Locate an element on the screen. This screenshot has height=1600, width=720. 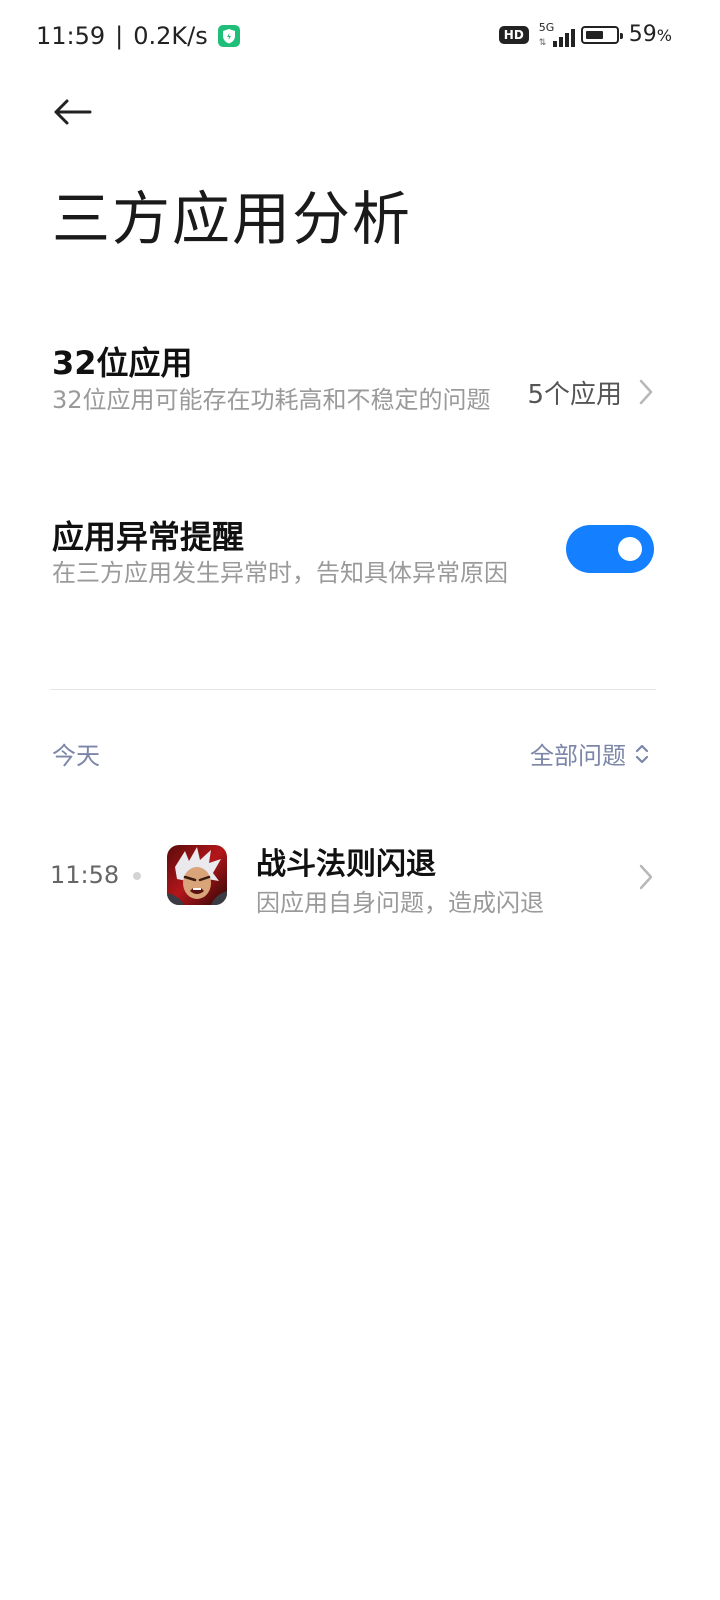
status-bar-left: 11:59 | 0.2K/s is located at coordinates (138, 36).